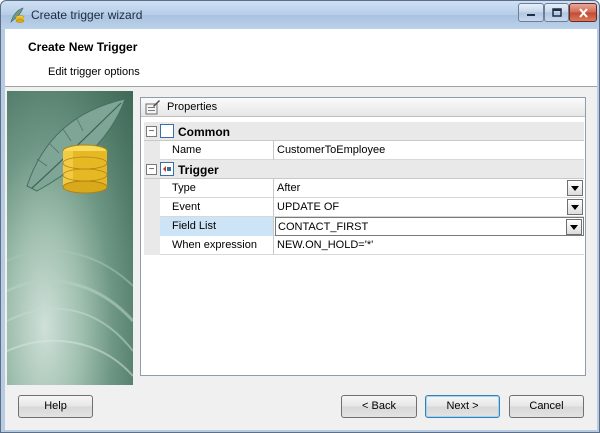  Describe the element at coordinates (217, 207) in the screenshot. I see `property-name: Event` at that location.